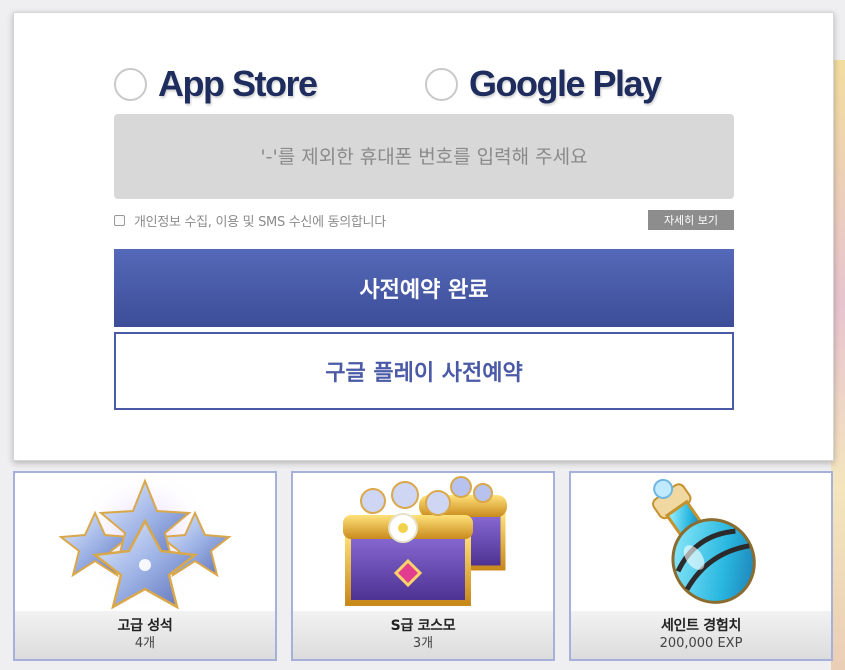 Image resolution: width=845 pixels, height=670 pixels. I want to click on store-selector: App Store Google Play, so click(424, 84).